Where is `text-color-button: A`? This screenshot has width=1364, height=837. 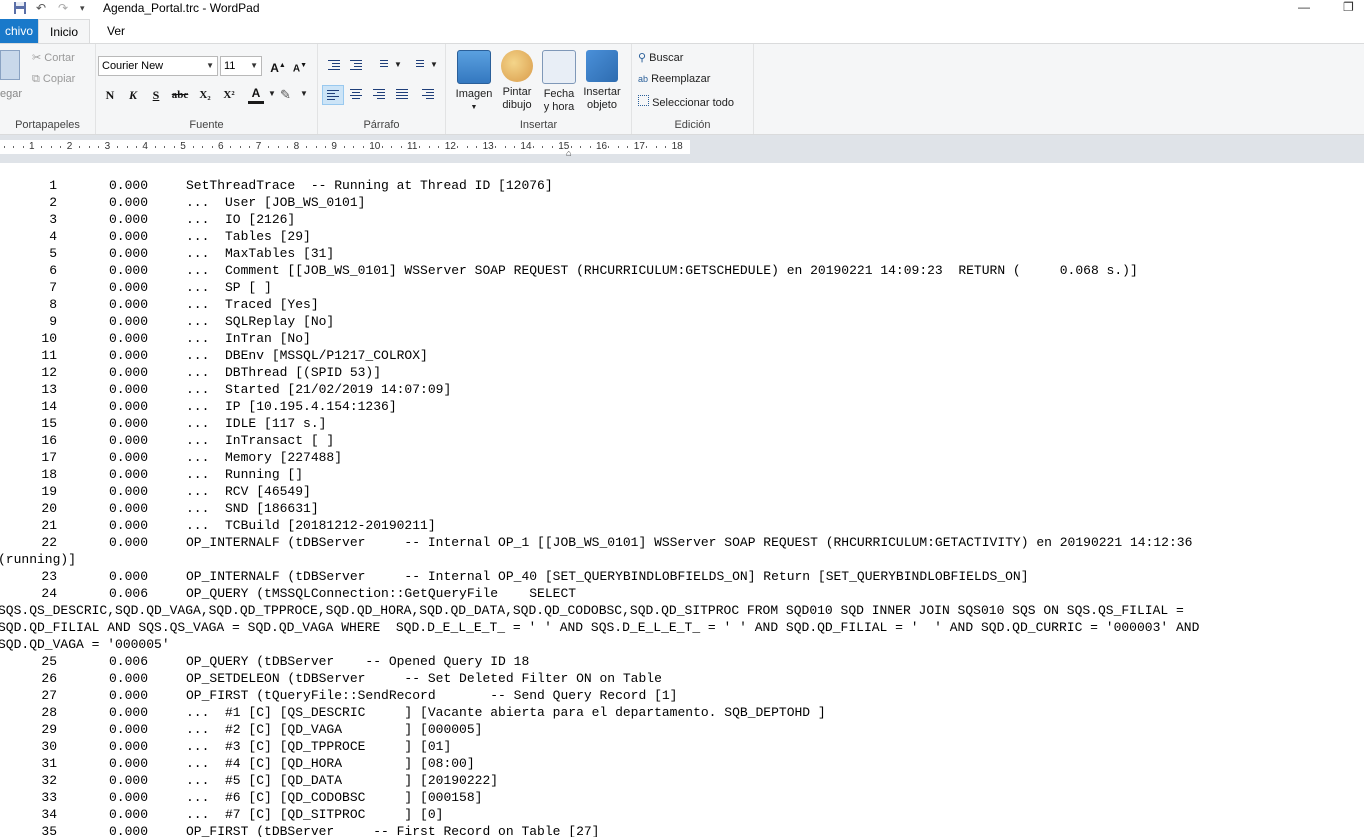
text-color-button: A is located at coordinates (256, 93).